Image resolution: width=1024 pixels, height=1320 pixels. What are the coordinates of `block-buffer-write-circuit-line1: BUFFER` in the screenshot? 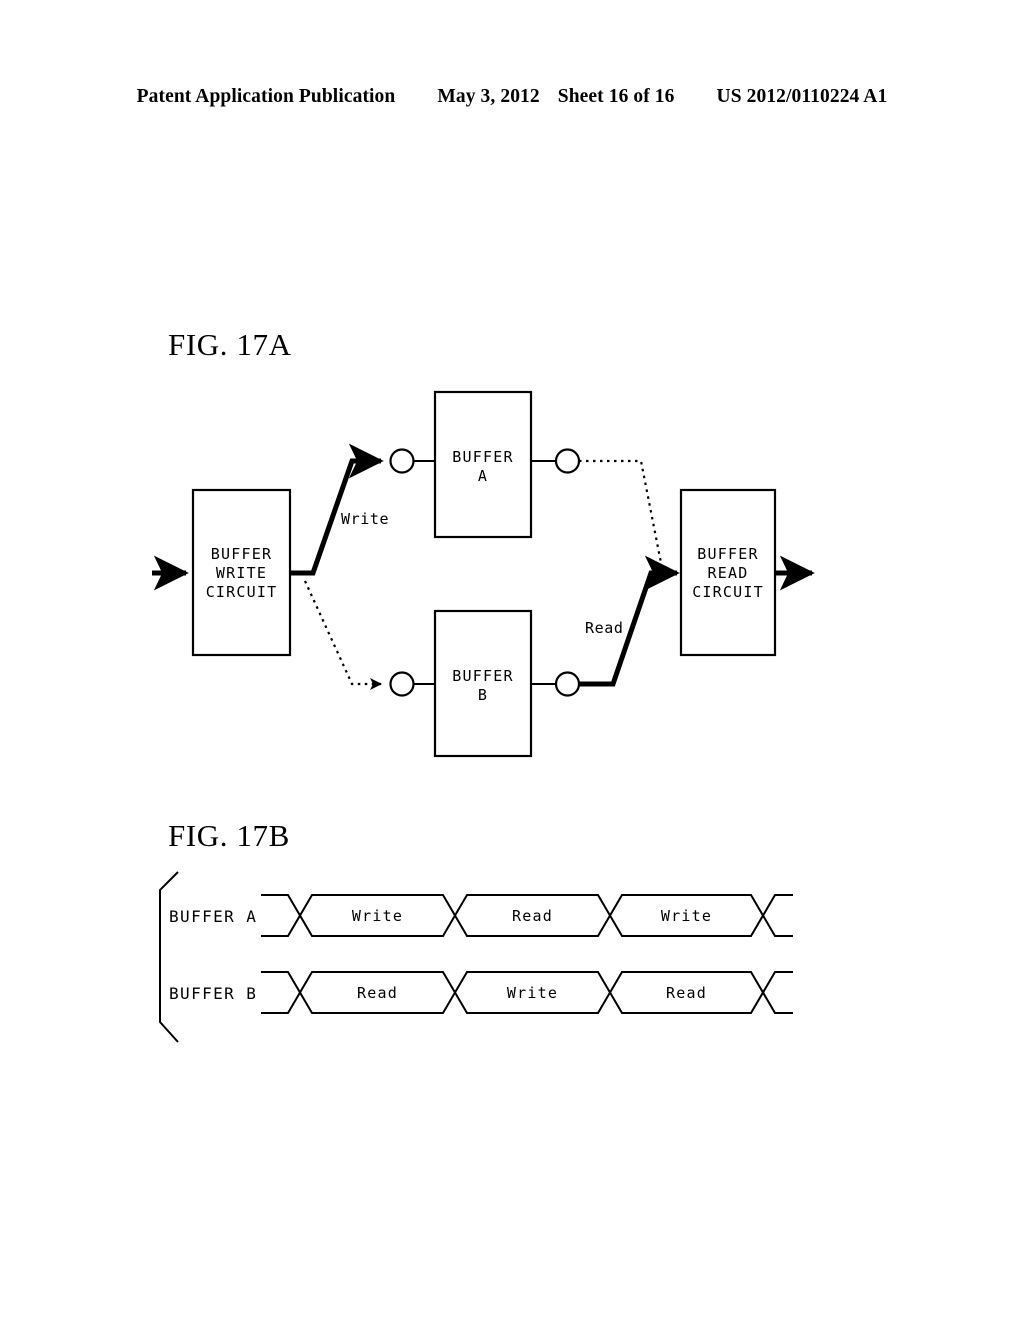 It's located at (241, 554).